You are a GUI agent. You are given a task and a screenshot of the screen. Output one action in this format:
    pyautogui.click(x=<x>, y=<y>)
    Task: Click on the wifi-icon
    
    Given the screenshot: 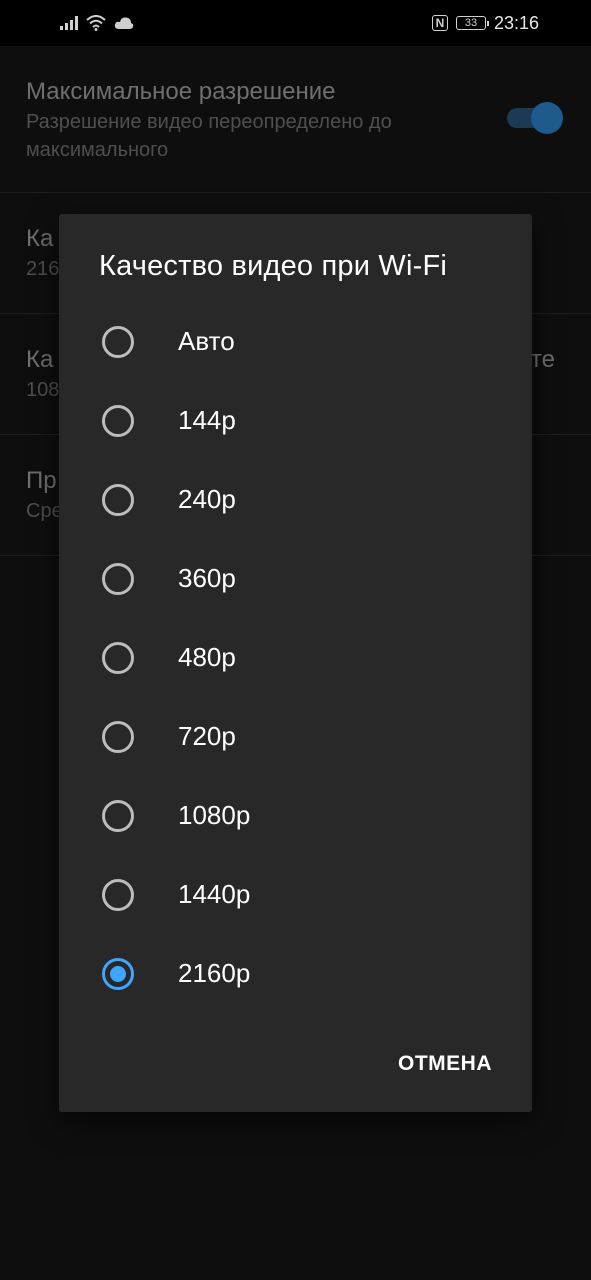 What is the action you would take?
    pyautogui.click(x=96, y=23)
    